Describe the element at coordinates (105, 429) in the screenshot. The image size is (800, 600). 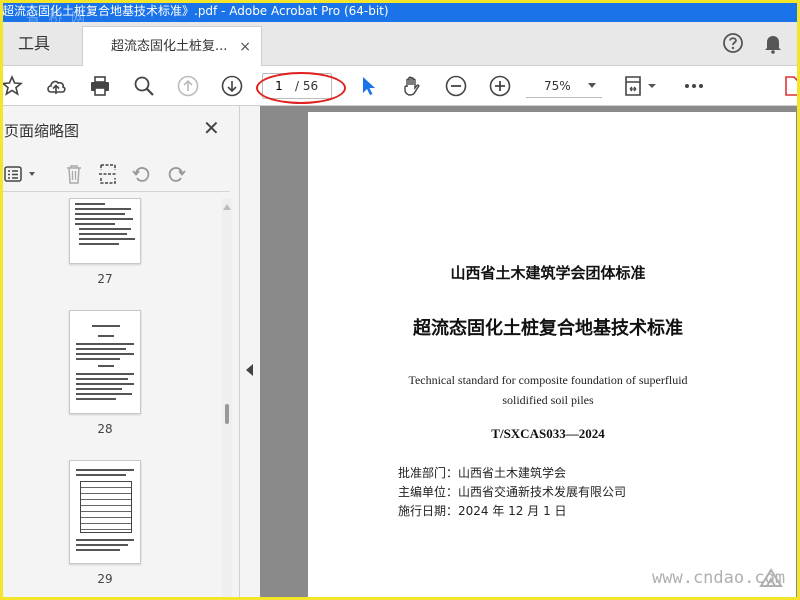
I see `thumbnail-label: 28` at that location.